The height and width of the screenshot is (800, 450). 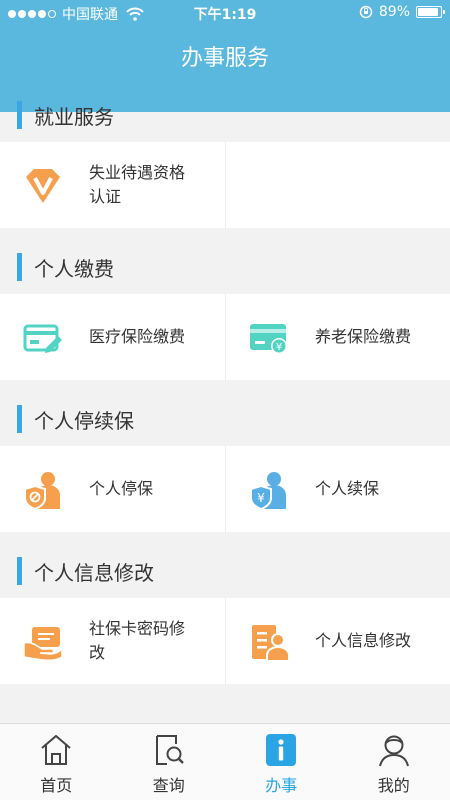 I want to click on header: 中国联通 下午1:19 89% 办事服务, so click(x=225, y=56).